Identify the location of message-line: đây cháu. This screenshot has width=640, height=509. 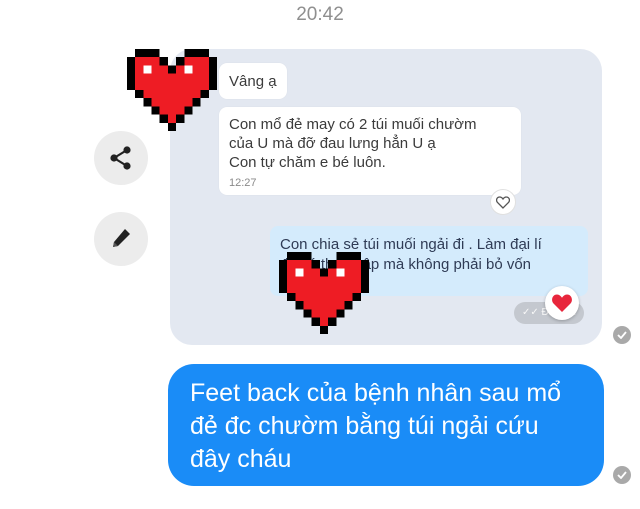
(241, 459).